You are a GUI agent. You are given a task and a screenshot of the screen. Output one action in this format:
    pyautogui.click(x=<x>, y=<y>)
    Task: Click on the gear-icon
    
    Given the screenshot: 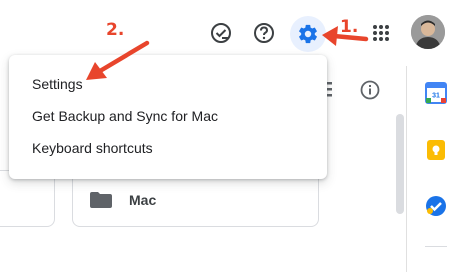 What is the action you would take?
    pyautogui.click(x=308, y=34)
    